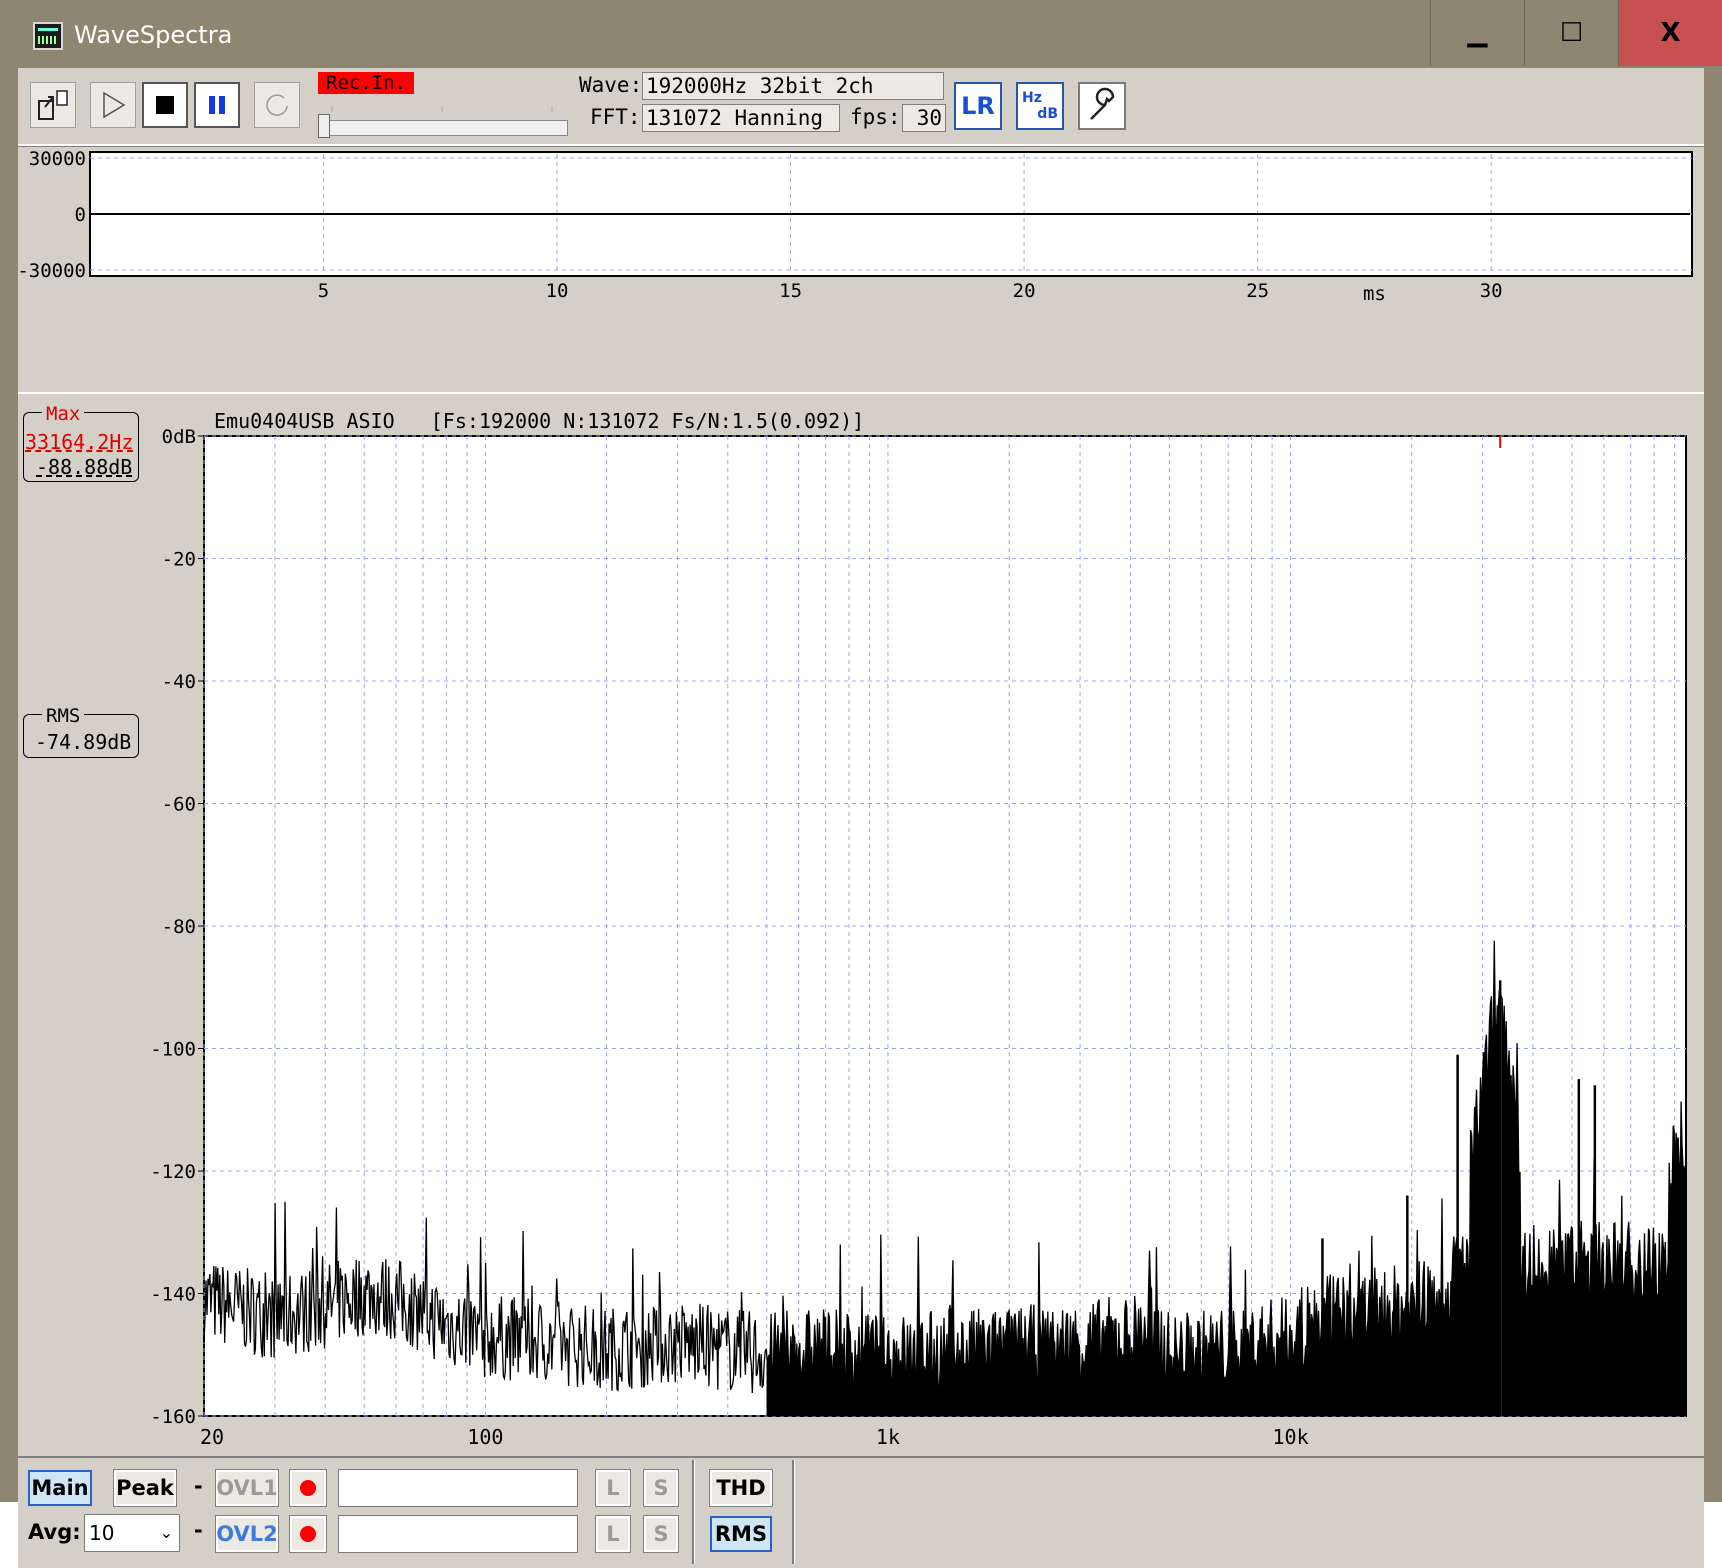 The width and height of the screenshot is (1722, 1568). I want to click on reload-button, so click(277, 105).